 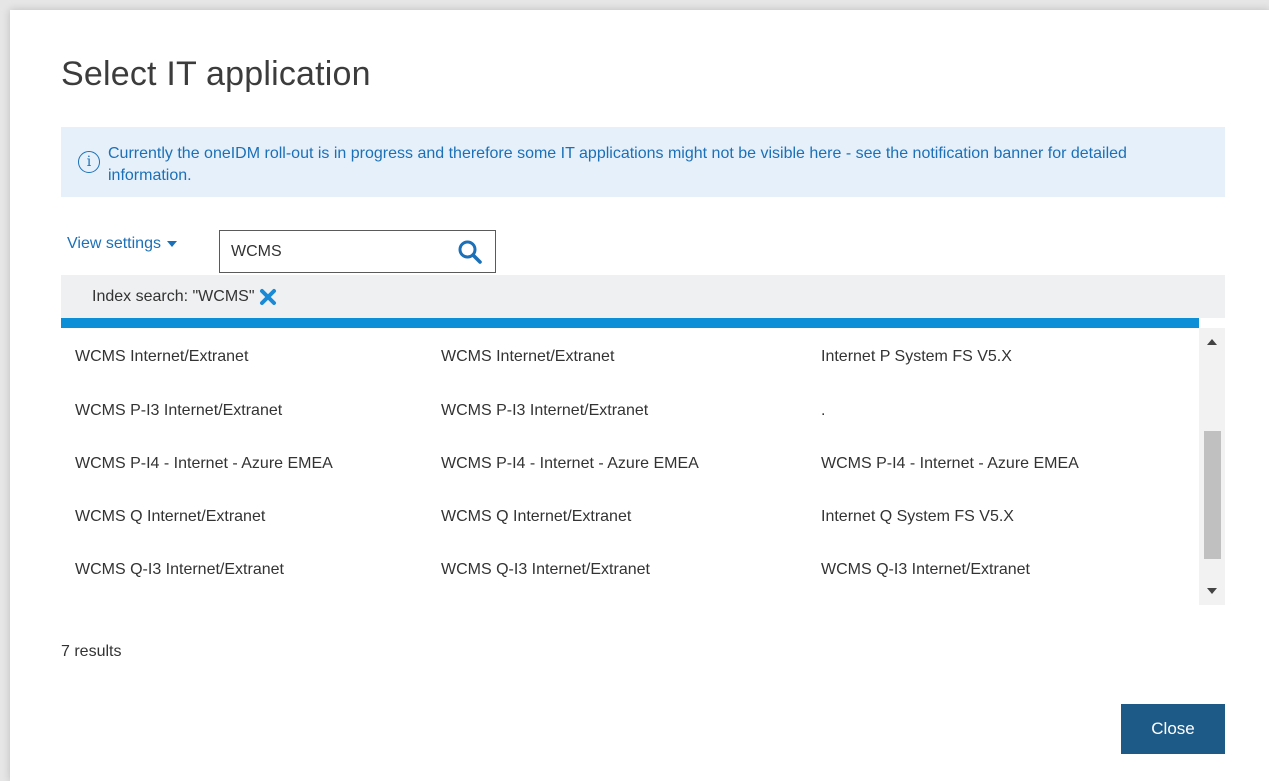 I want to click on loading-progress-bar, so click(x=630, y=323).